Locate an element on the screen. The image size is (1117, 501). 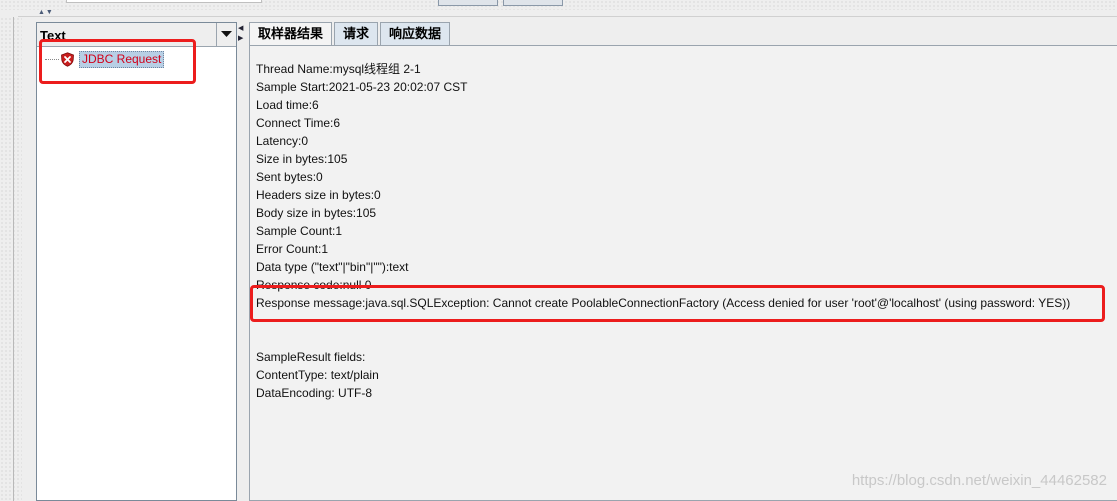
error-count: Error Count:1 is located at coordinates (292, 249).